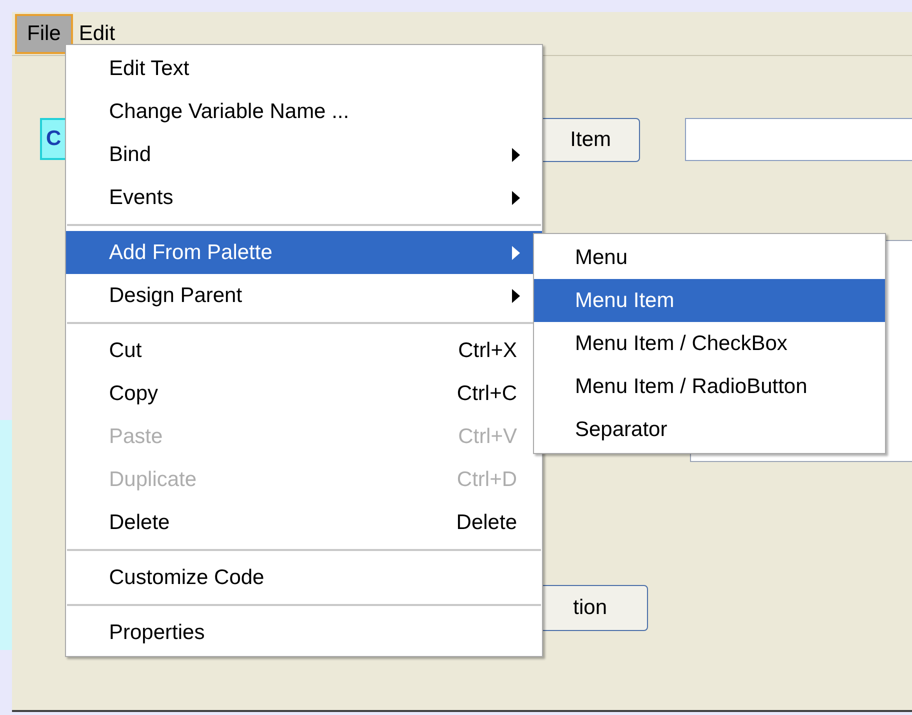  Describe the element at coordinates (709, 300) in the screenshot. I see `menu-item: Menu Item` at that location.